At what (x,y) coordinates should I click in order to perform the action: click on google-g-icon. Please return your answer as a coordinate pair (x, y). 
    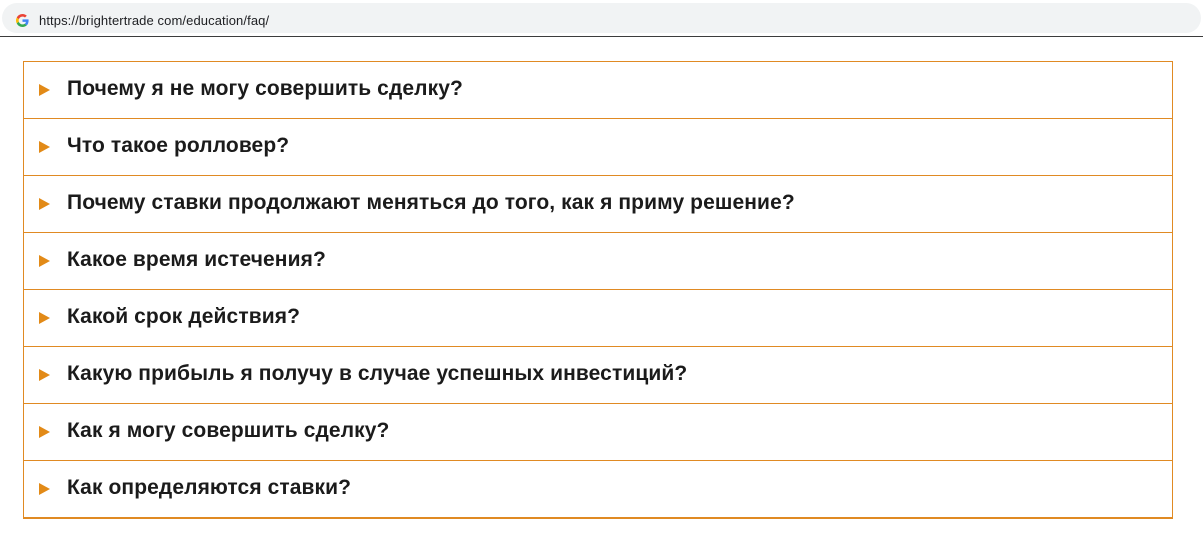
    Looking at the image, I should click on (22, 20).